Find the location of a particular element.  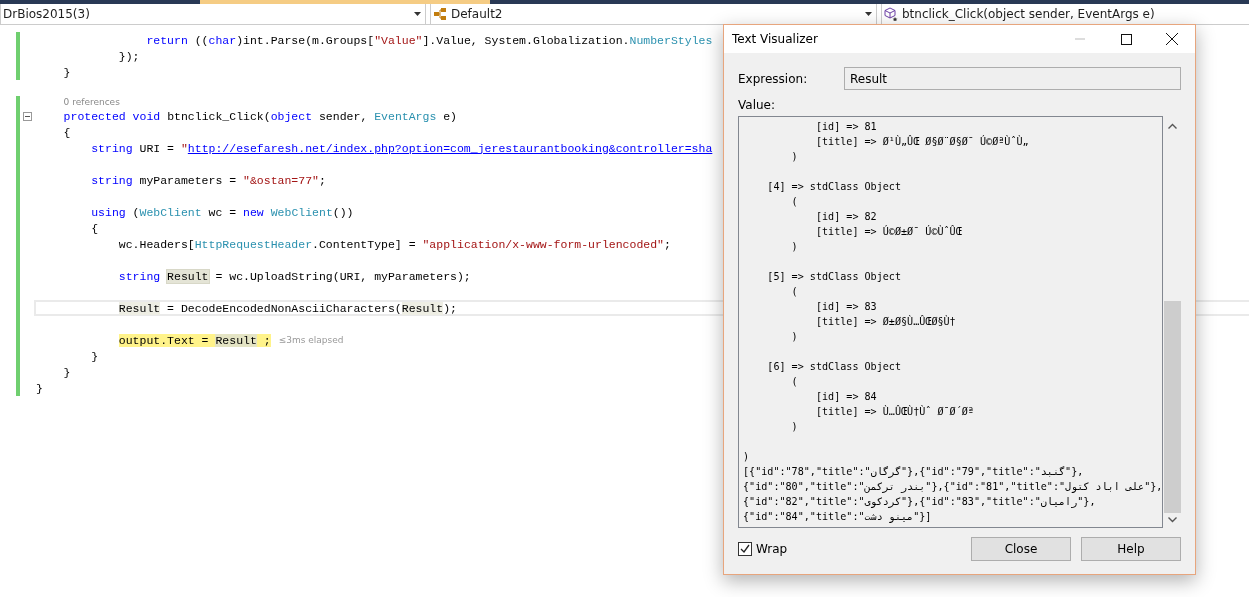

value-label: Value: is located at coordinates (757, 105).